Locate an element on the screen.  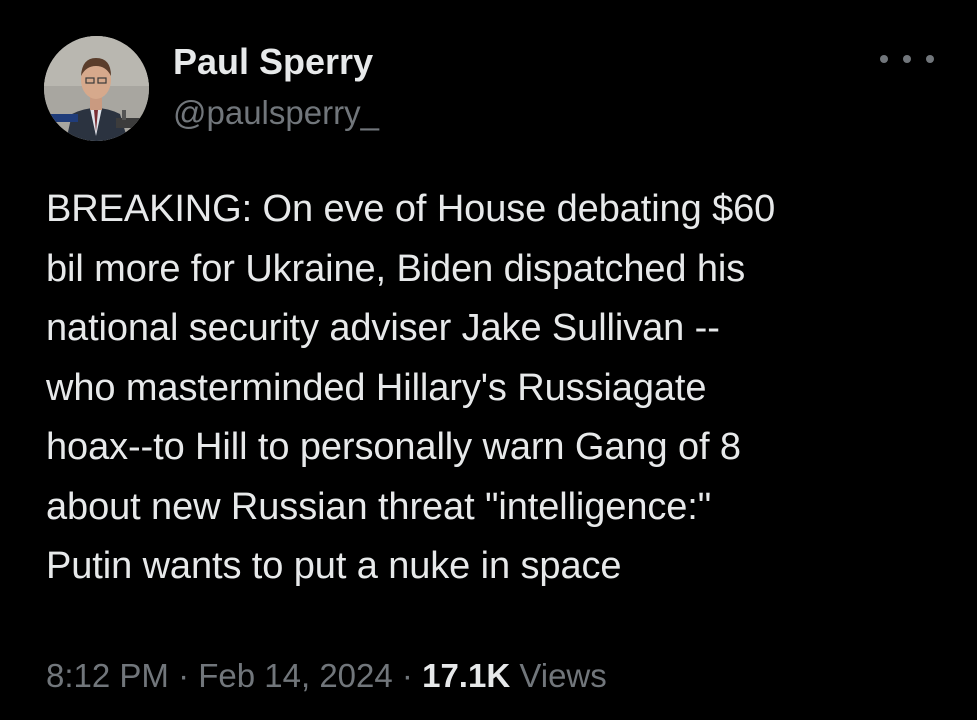
tweet-time: 8:12 PM is located at coordinates (107, 675).